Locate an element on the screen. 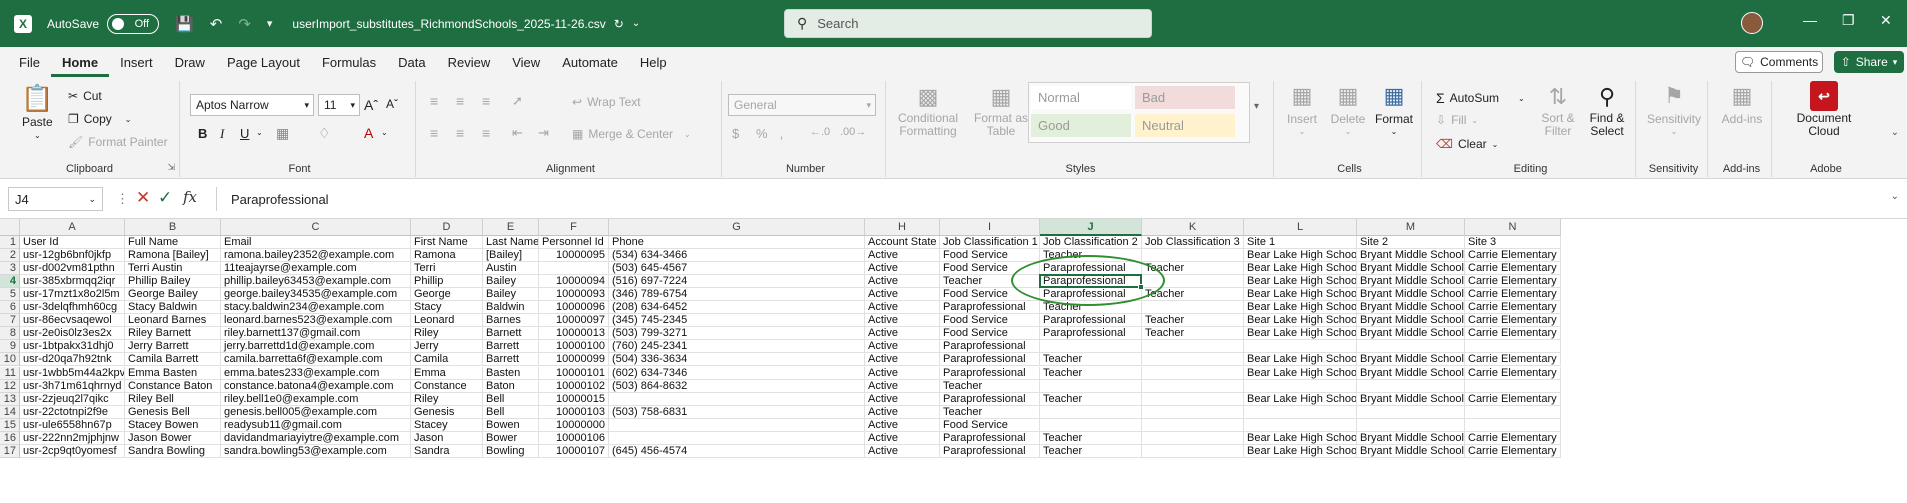  cell-f7: 10000097 is located at coordinates (574, 321).